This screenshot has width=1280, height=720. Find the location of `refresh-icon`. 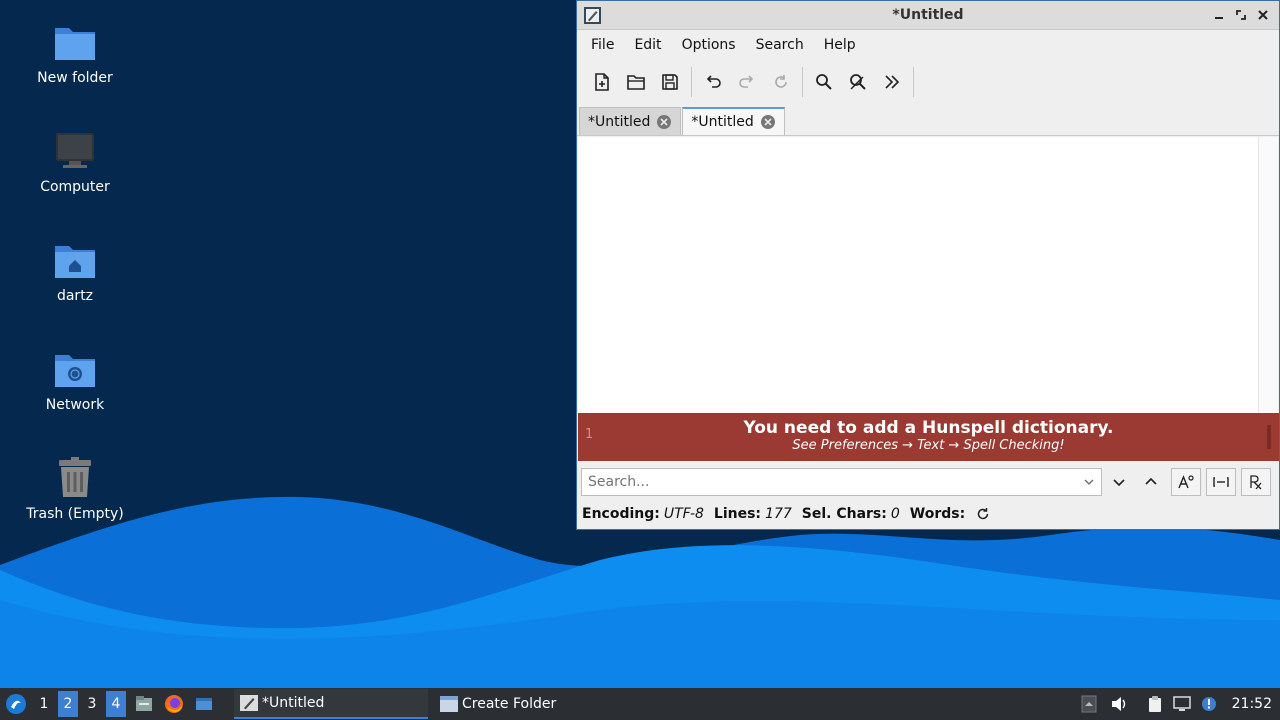

refresh-icon is located at coordinates (983, 514).